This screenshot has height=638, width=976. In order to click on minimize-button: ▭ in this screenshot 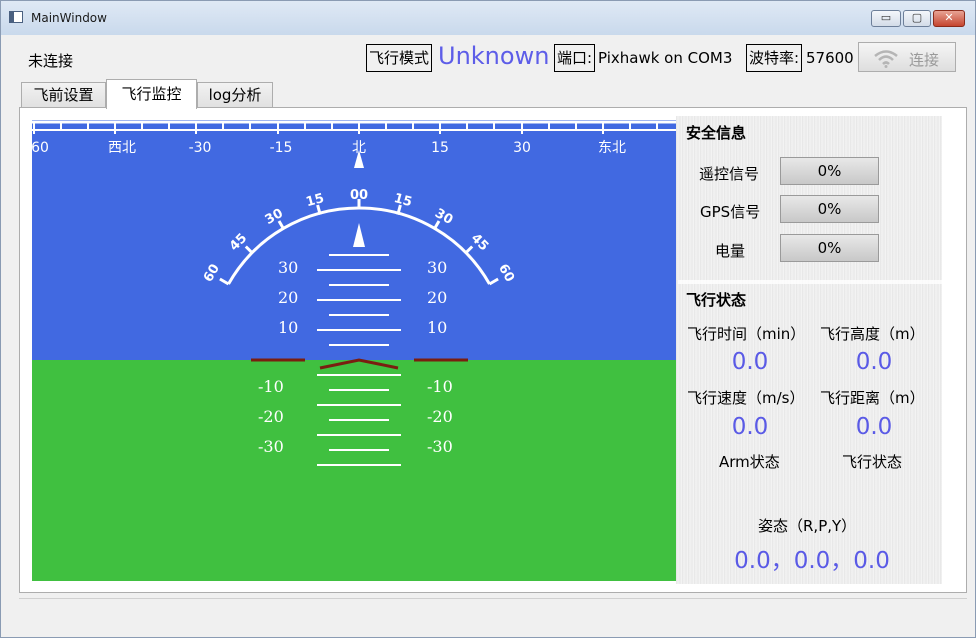, I will do `click(886, 18)`.